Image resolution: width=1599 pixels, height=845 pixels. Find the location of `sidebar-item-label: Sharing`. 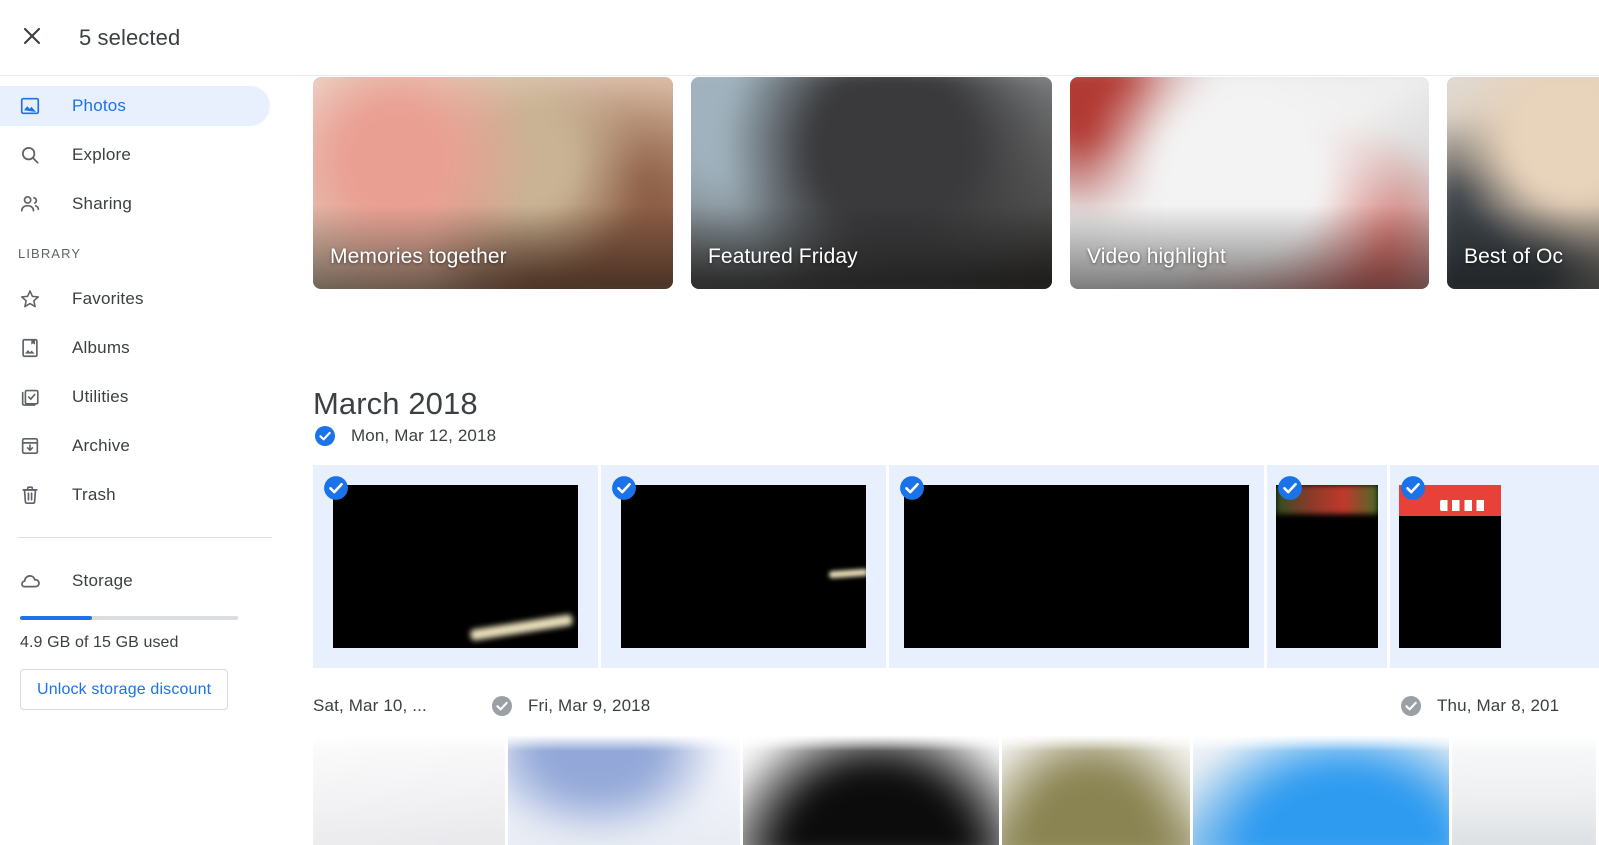

sidebar-item-label: Sharing is located at coordinates (102, 203).